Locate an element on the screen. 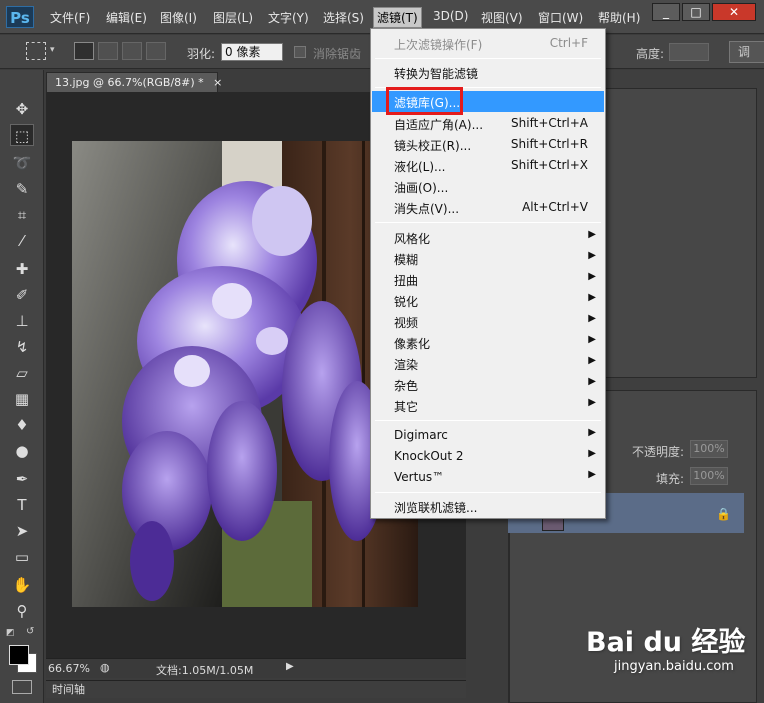 This screenshot has height=703, width=764. menu-item-blur: 模糊 ▶ is located at coordinates (488, 258).